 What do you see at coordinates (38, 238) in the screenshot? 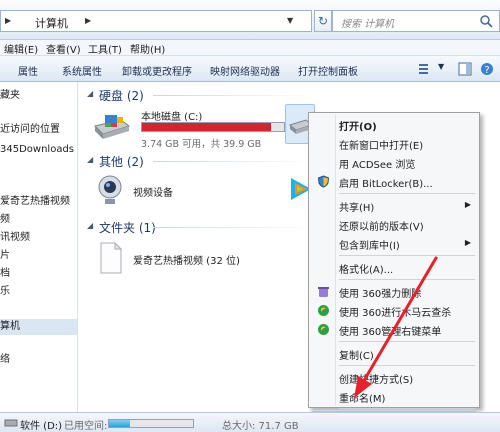
I see `nav-tencent-video: 讯视频` at bounding box center [38, 238].